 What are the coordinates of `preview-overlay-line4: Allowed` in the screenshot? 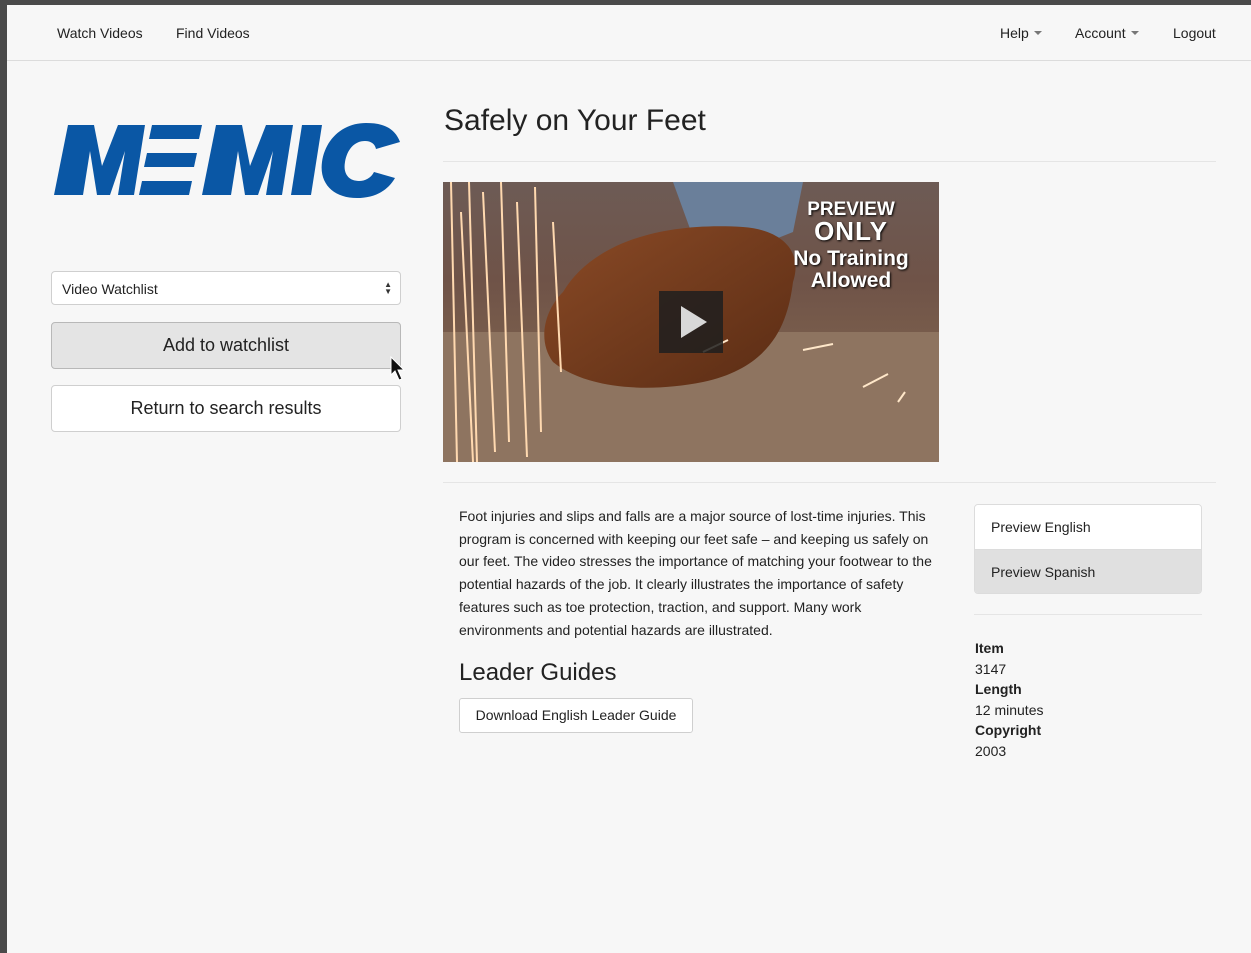 It's located at (851, 280).